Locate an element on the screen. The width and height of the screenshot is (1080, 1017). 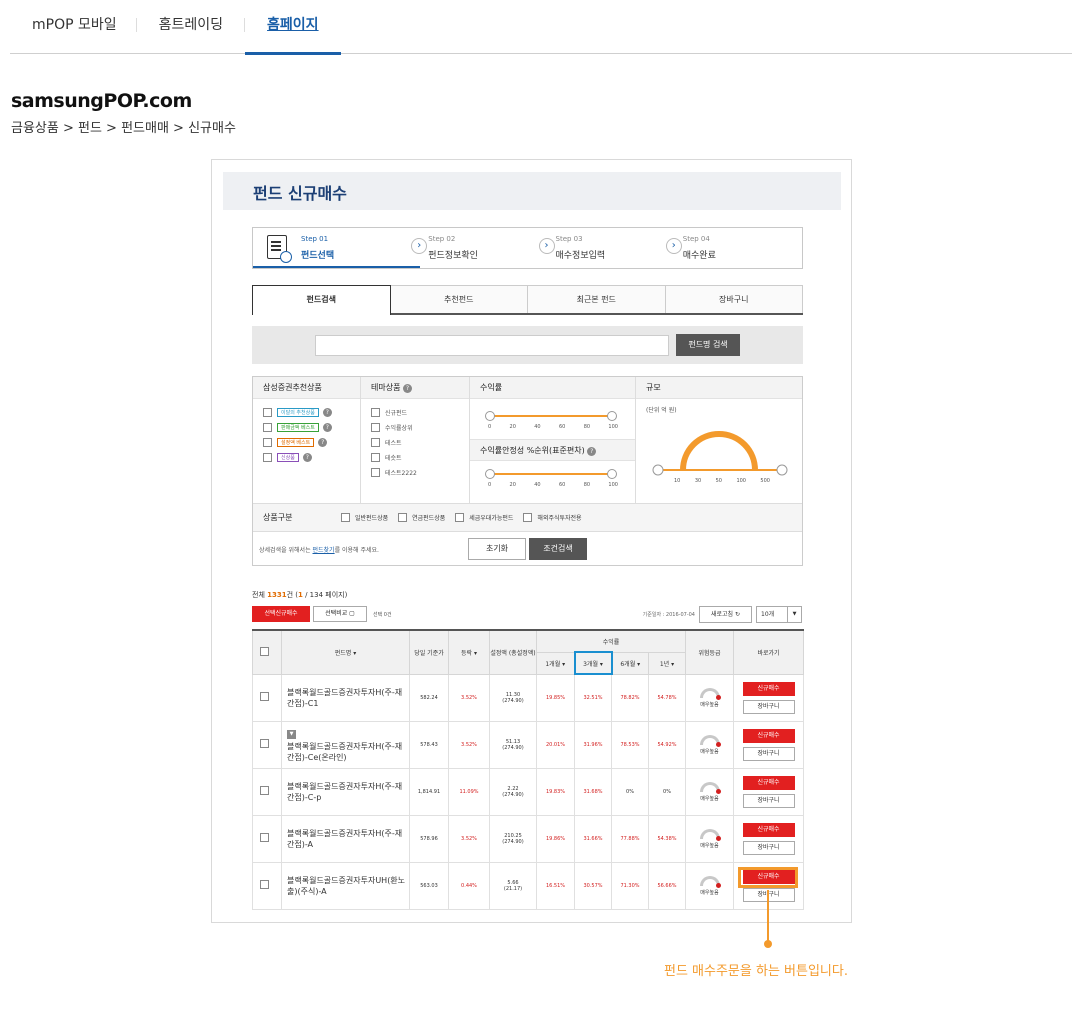
fund-name-link: 블랙록월드골드증권자투자H(주-재간접)-A is located at coordinates (344, 839).